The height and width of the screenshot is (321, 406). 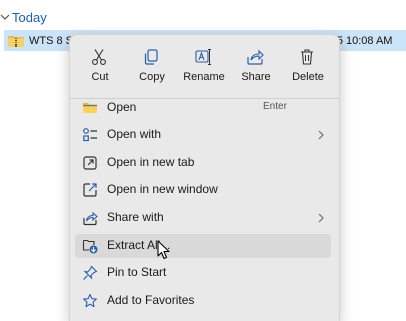 What do you see at coordinates (203, 163) in the screenshot?
I see `menu-item-open-new-tab: Open in new tab` at bounding box center [203, 163].